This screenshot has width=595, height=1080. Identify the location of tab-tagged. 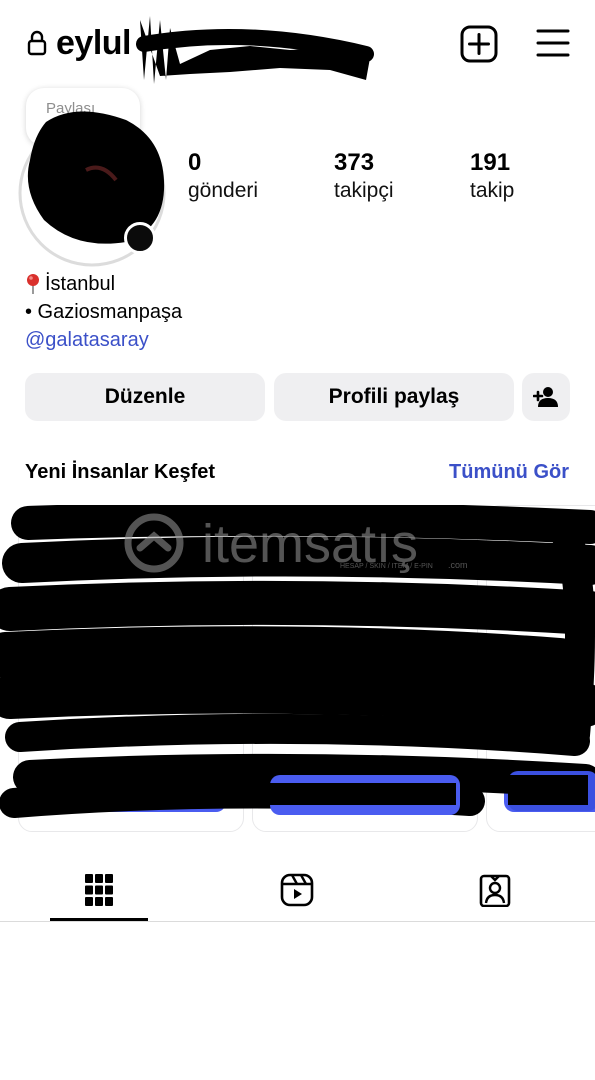
(495, 890).